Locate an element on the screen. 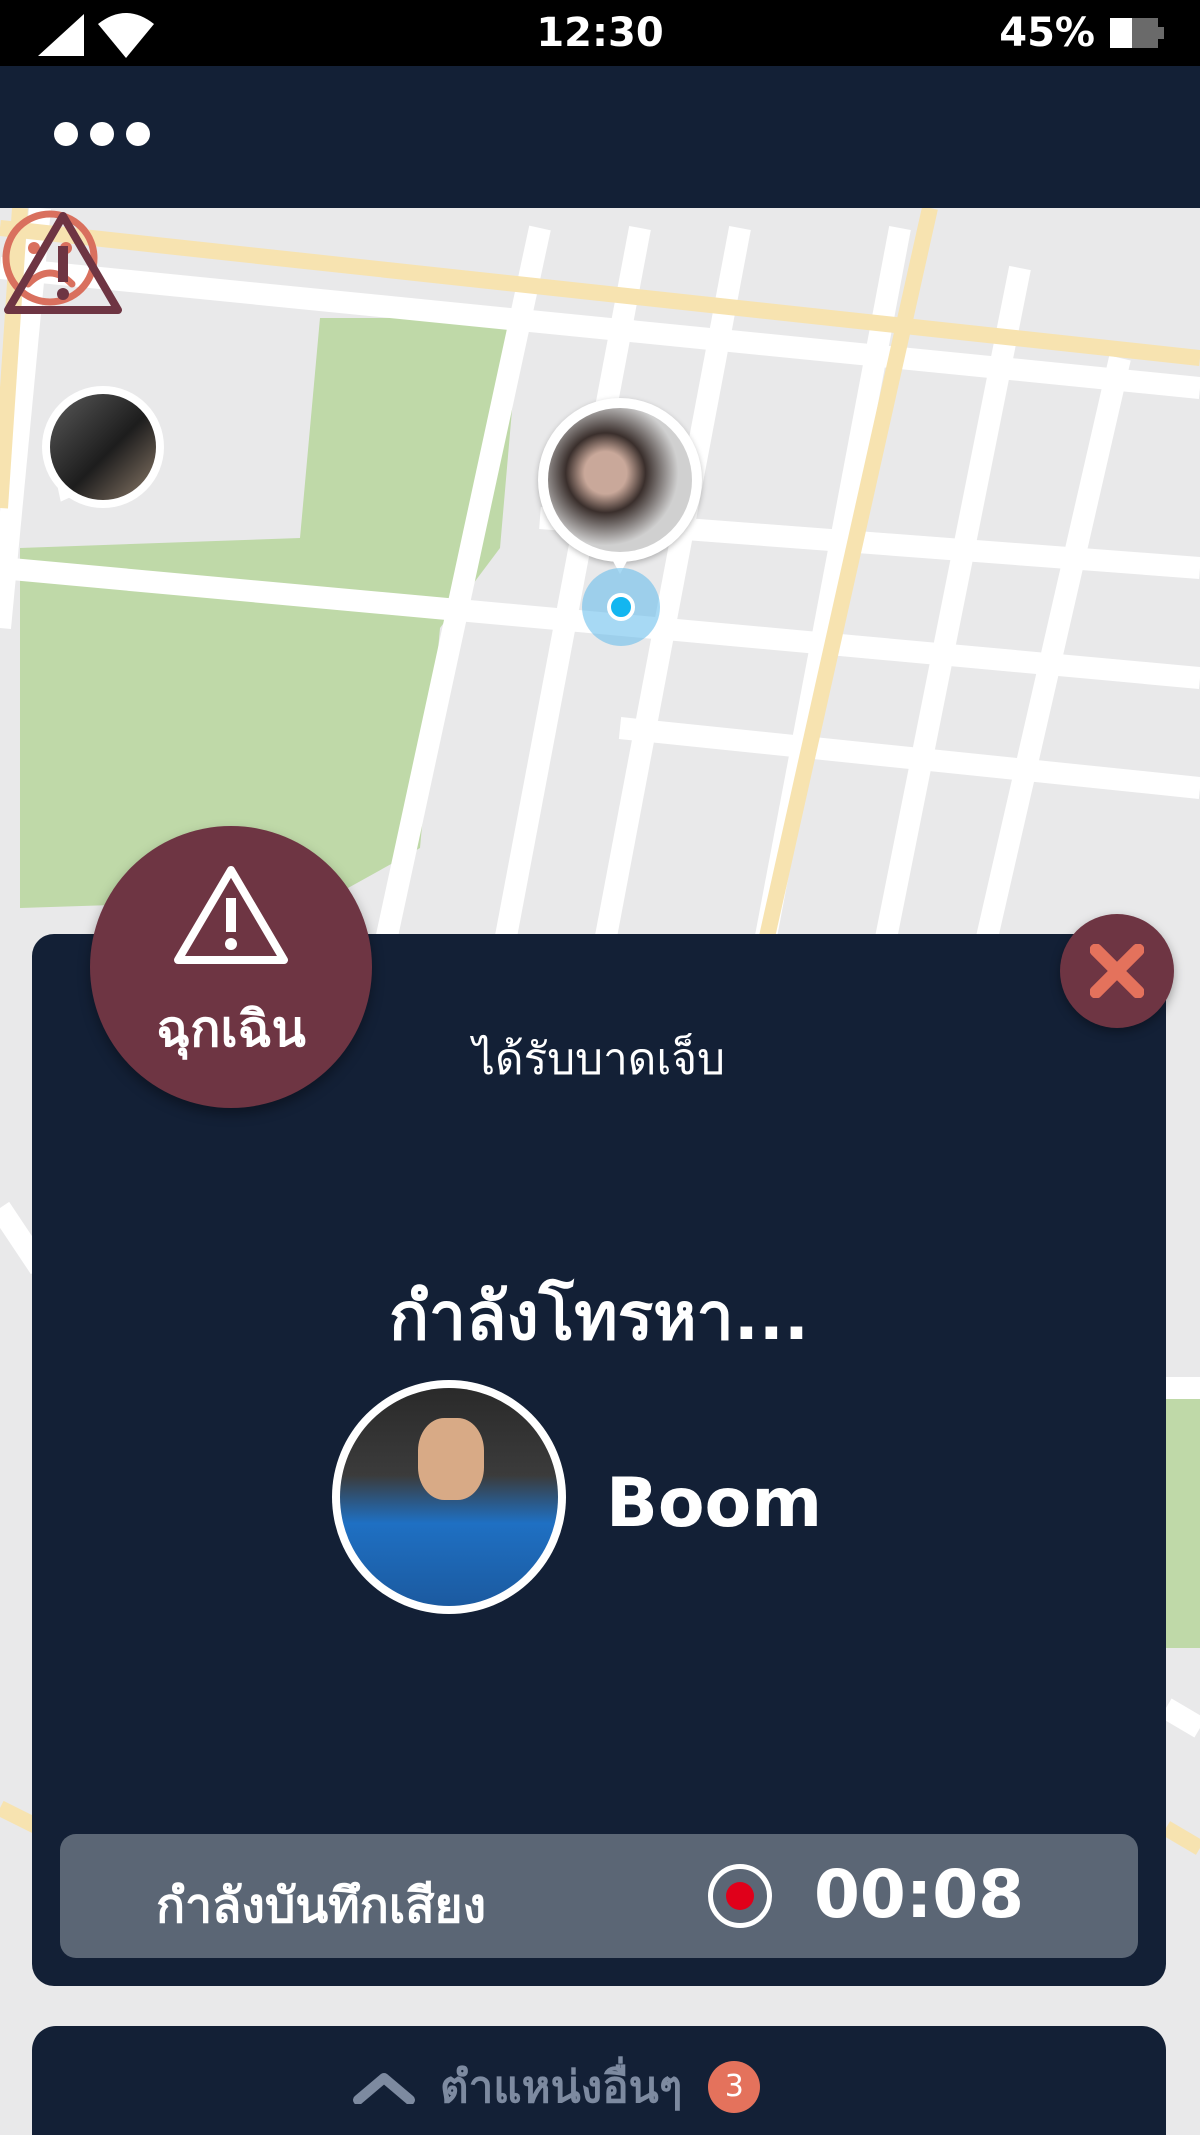  contact-avatar is located at coordinates (449, 1497).